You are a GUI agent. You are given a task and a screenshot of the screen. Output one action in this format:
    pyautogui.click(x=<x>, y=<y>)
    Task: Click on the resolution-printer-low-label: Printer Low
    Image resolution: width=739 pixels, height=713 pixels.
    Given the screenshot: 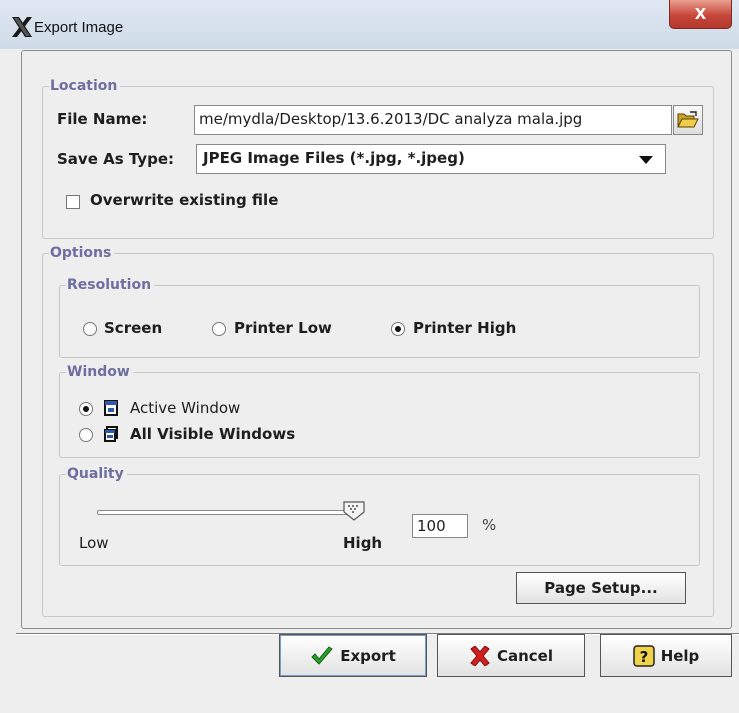 What is the action you would take?
    pyautogui.click(x=283, y=328)
    